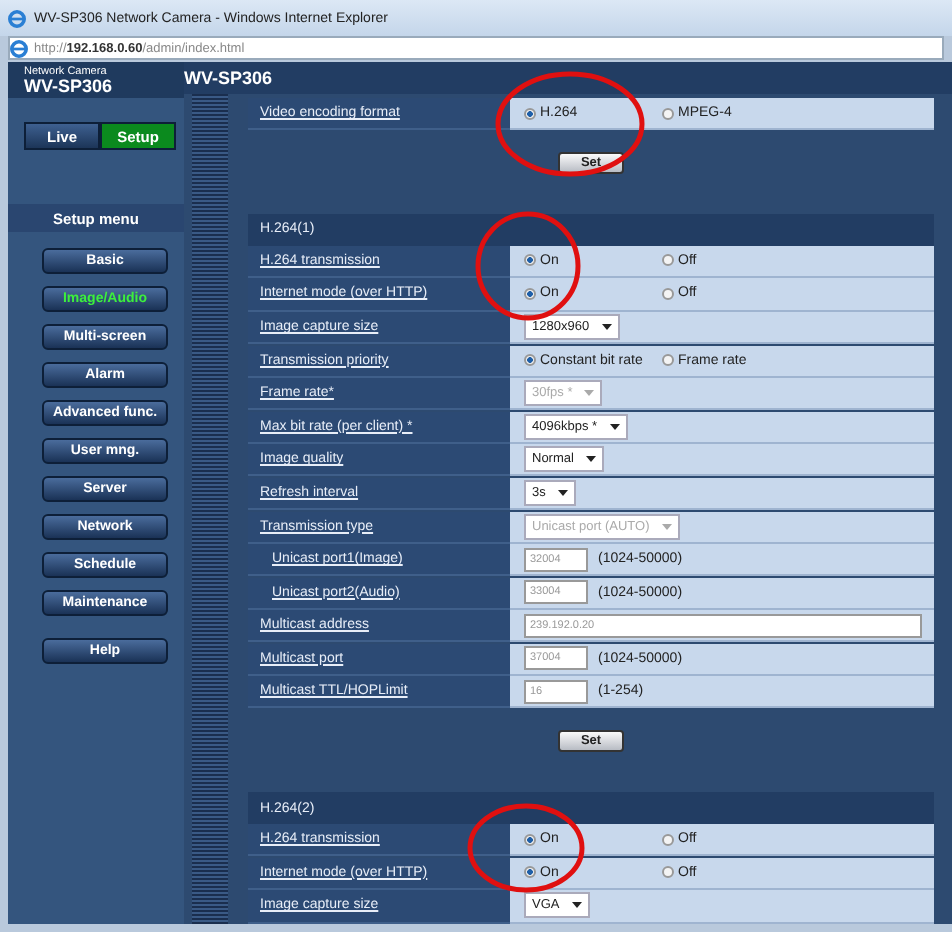 The height and width of the screenshot is (932, 952). I want to click on brand-model: WV-SP306, so click(69, 87).